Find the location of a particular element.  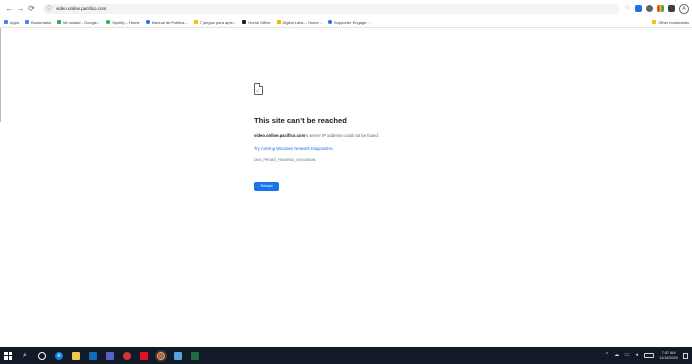

spotify-icon is located at coordinates (108, 22).